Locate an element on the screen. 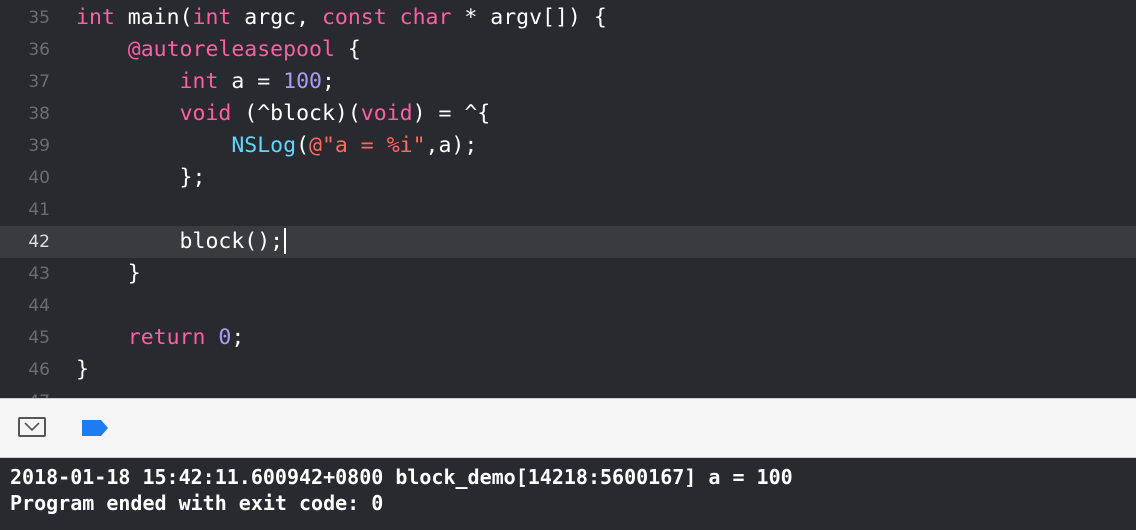 The width and height of the screenshot is (1140, 530). line-number: 45 is located at coordinates (39, 338).